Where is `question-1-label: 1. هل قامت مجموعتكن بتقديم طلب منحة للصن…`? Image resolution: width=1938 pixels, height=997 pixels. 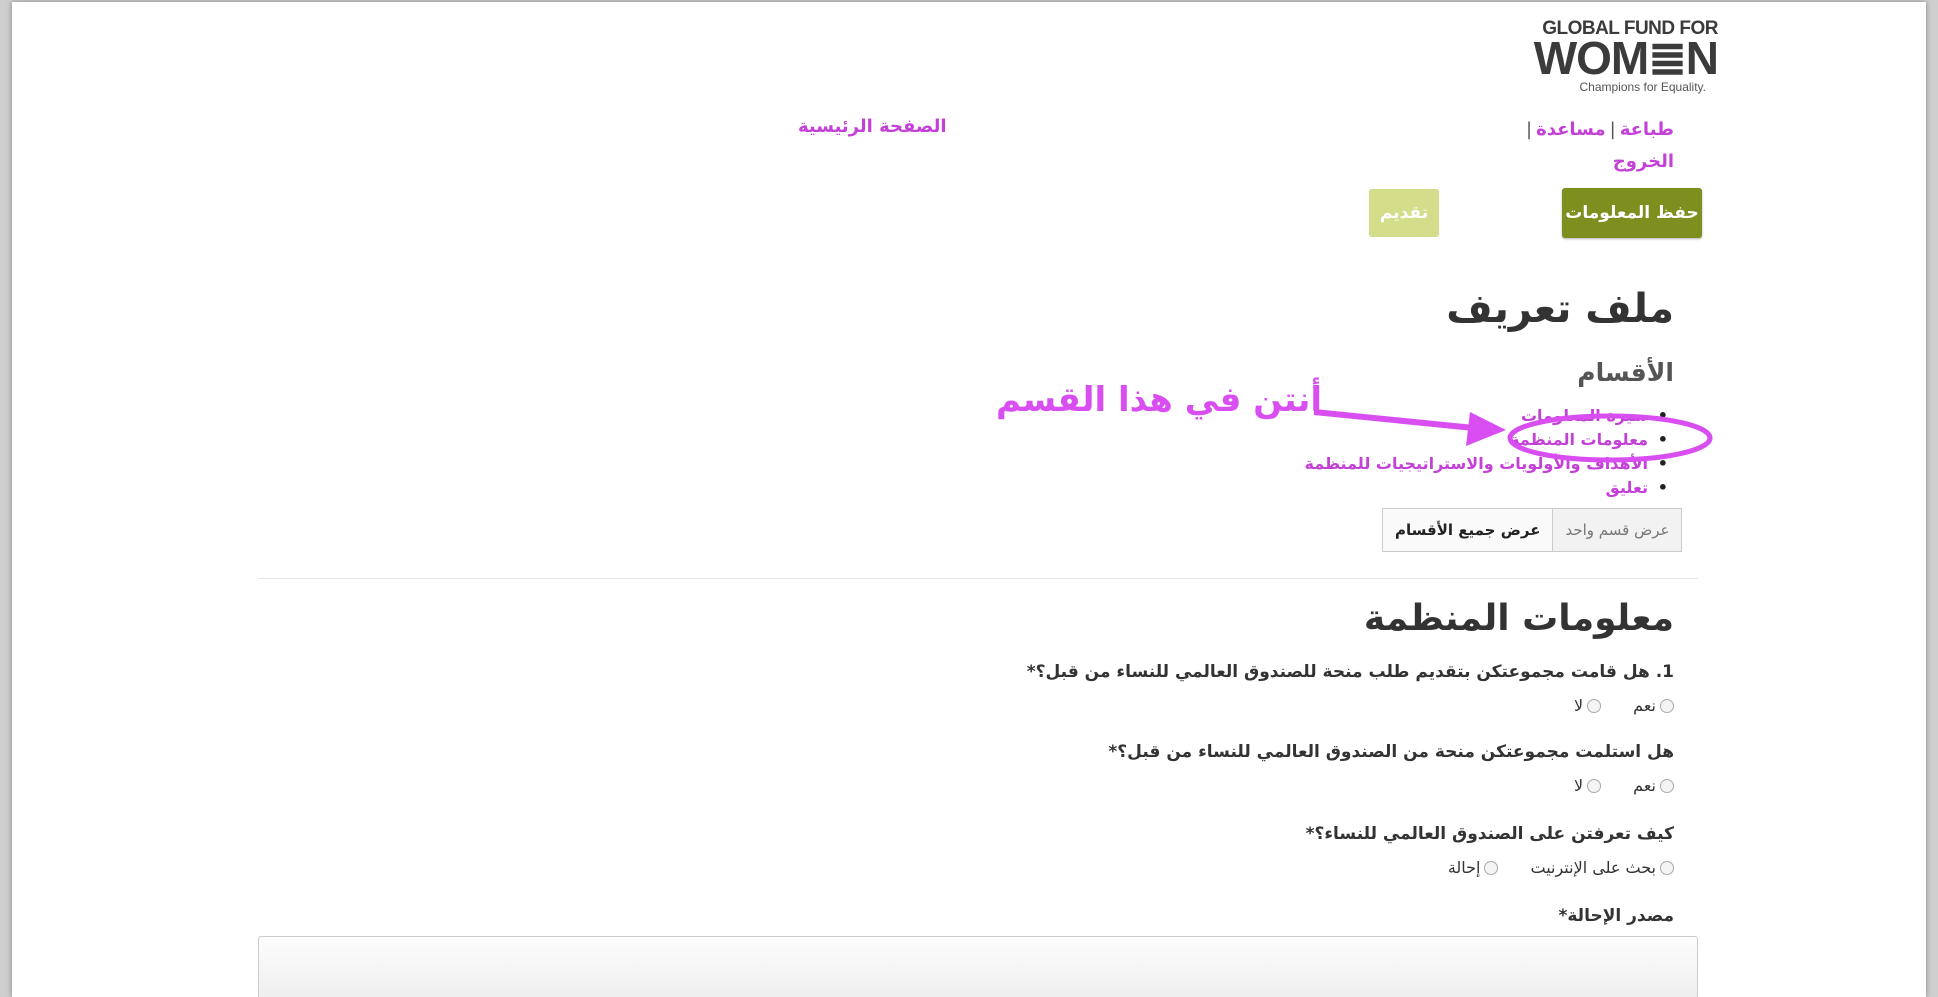 question-1-label: 1. هل قامت مجموعتكن بتقديم طلب منحة للصن… is located at coordinates (1350, 672).